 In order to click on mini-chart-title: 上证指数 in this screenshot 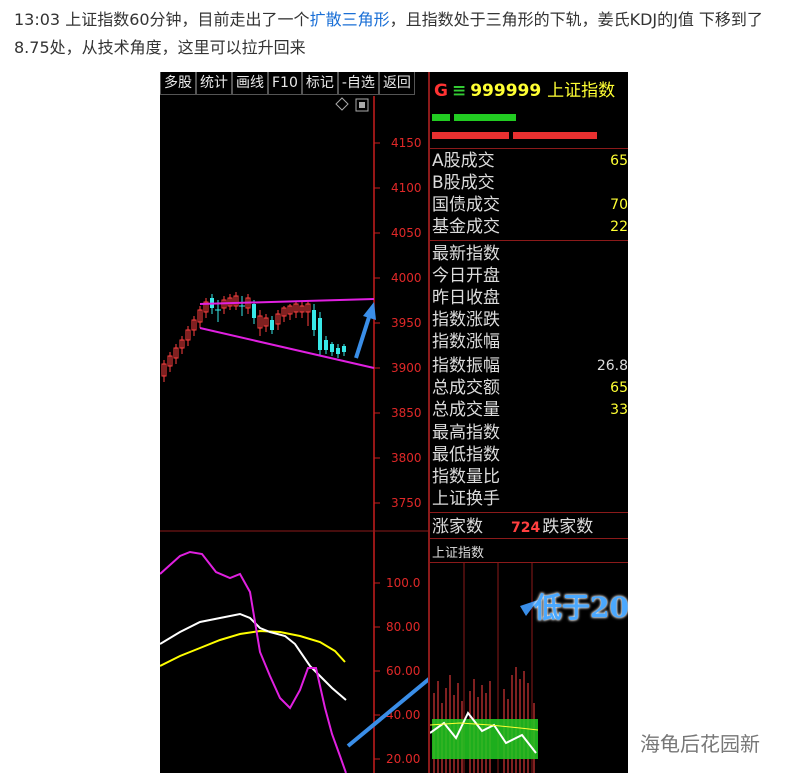, I will do `click(458, 553)`.